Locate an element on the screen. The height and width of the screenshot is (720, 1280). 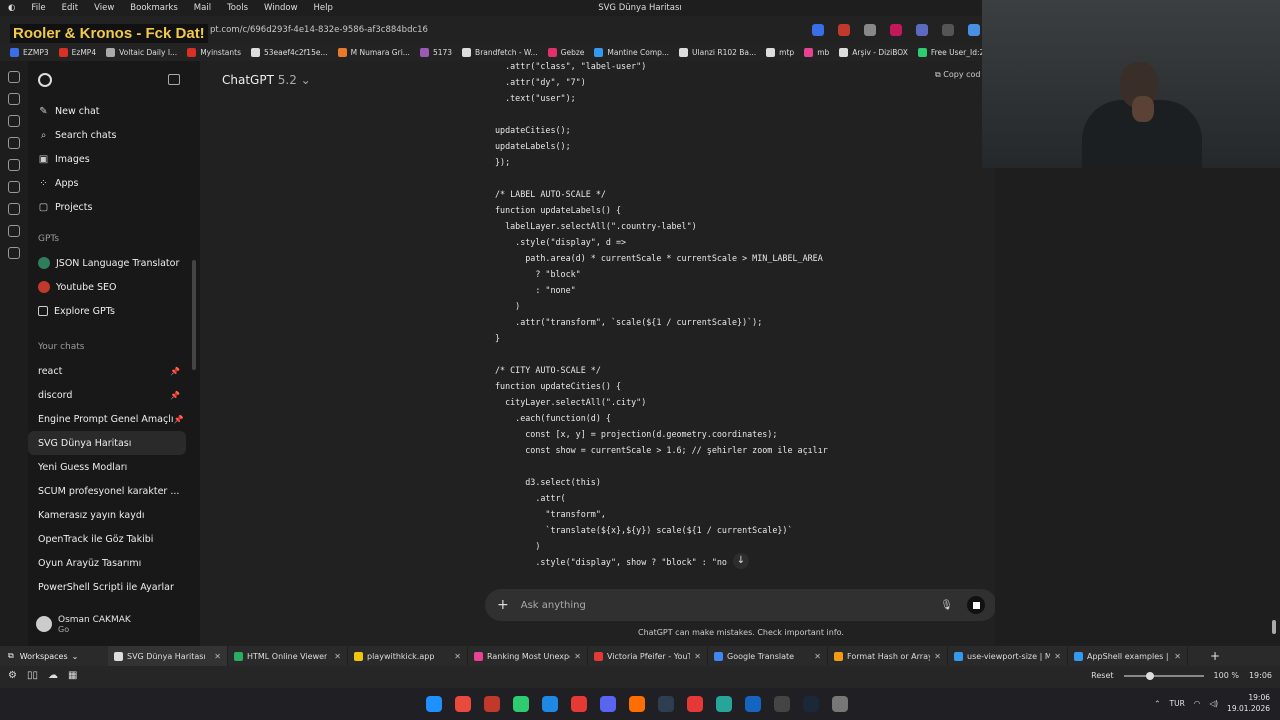
chat-history-item: Engine Prompt Genel Amaçlı 📌 is located at coordinates (114, 419).